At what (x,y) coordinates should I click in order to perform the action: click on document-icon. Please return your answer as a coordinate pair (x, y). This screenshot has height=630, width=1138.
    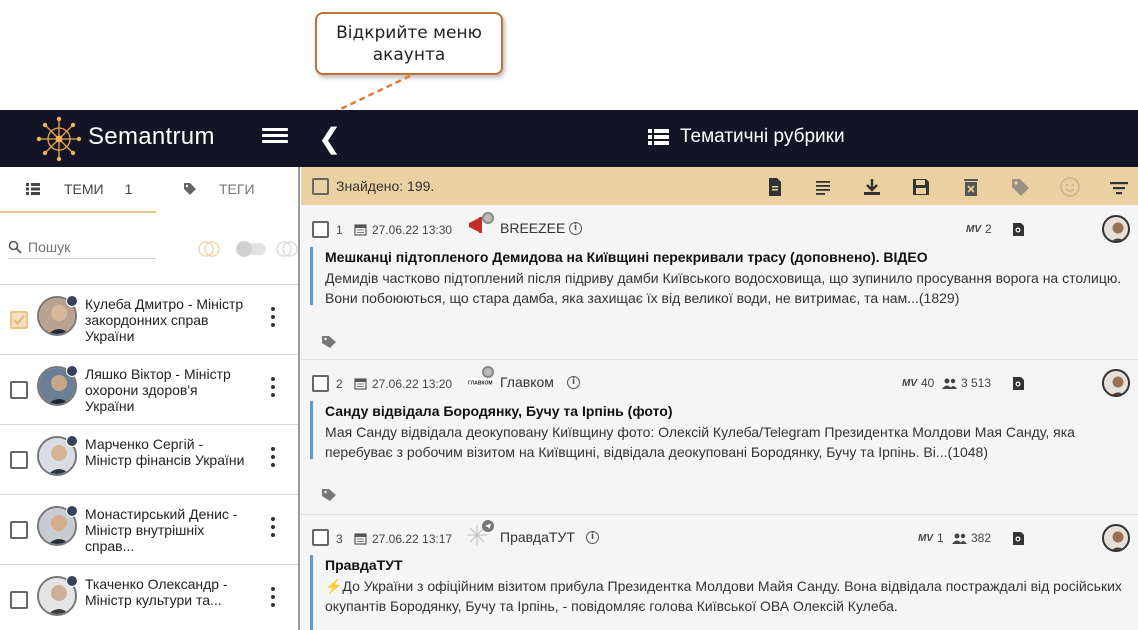
    Looking at the image, I should click on (775, 187).